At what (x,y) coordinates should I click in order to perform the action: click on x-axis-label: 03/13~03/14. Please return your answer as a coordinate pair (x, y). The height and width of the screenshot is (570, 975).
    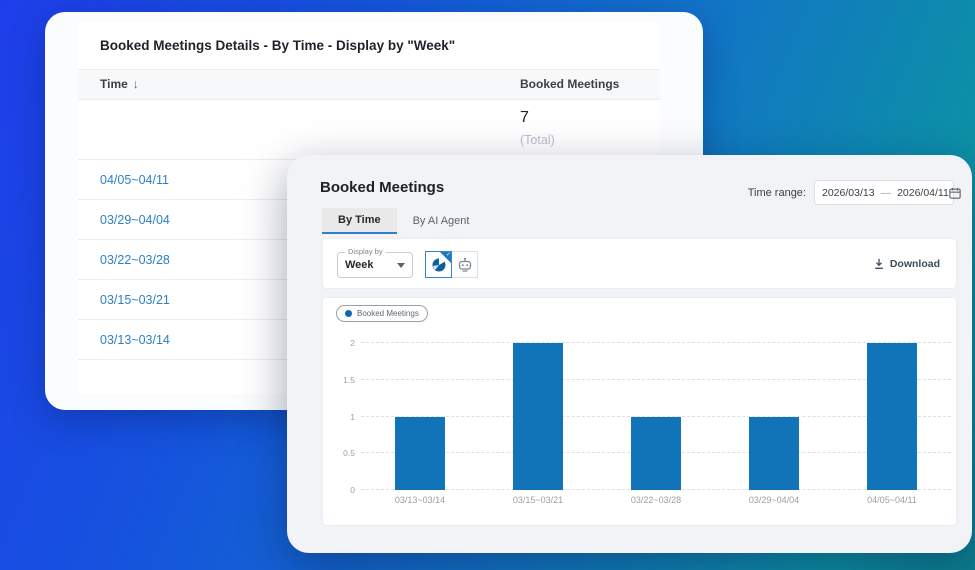
    Looking at the image, I should click on (420, 500).